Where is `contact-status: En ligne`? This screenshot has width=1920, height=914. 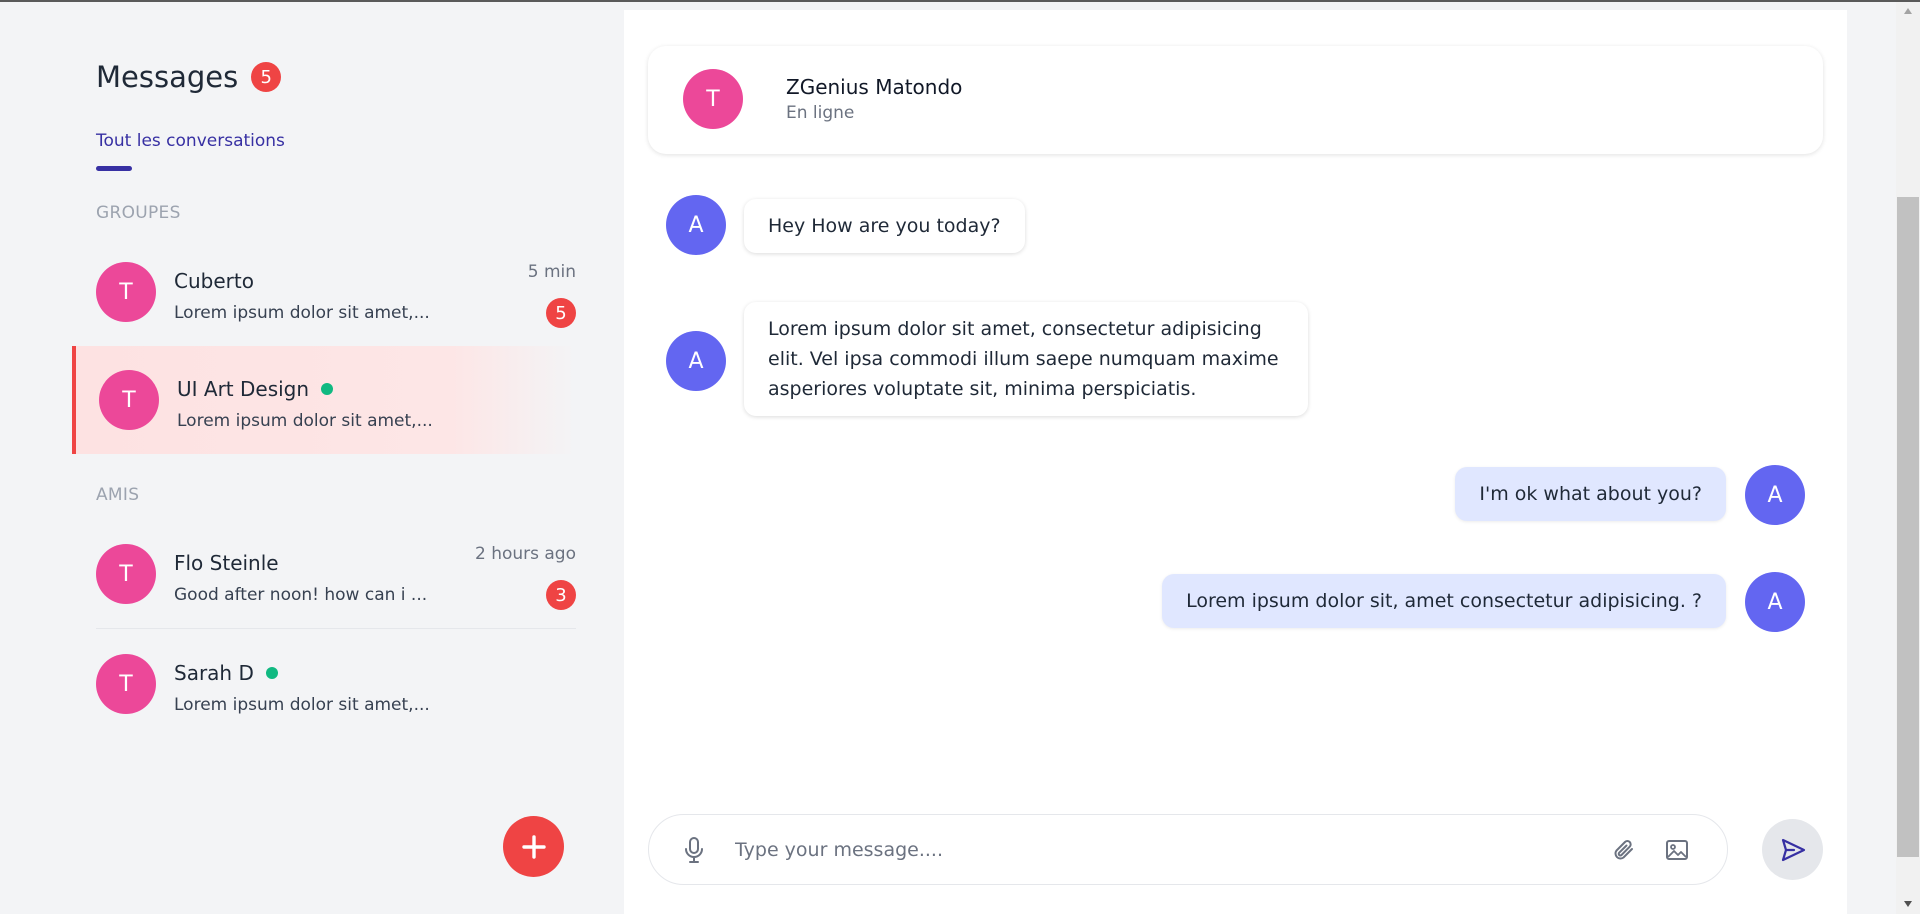 contact-status: En ligne is located at coordinates (820, 113).